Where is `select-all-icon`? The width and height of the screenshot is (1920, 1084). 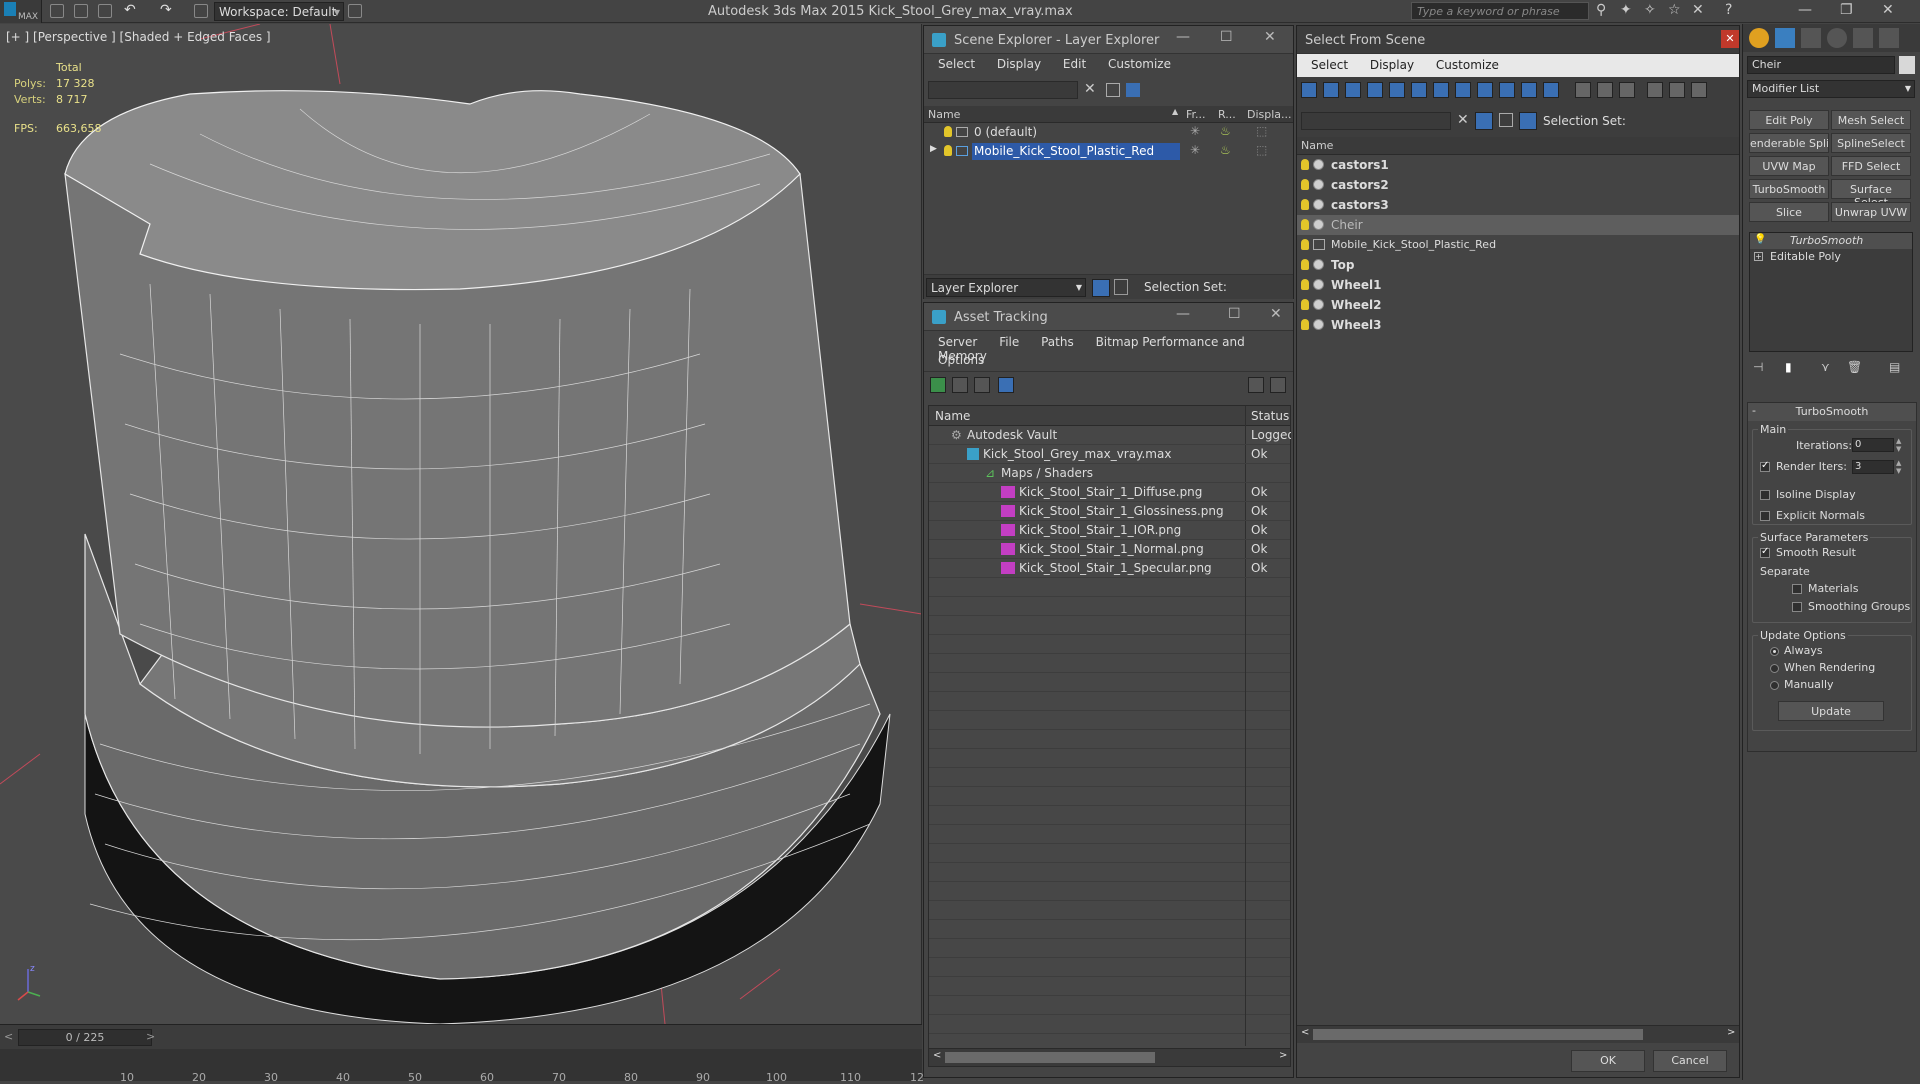
select-all-icon is located at coordinates (1583, 90).